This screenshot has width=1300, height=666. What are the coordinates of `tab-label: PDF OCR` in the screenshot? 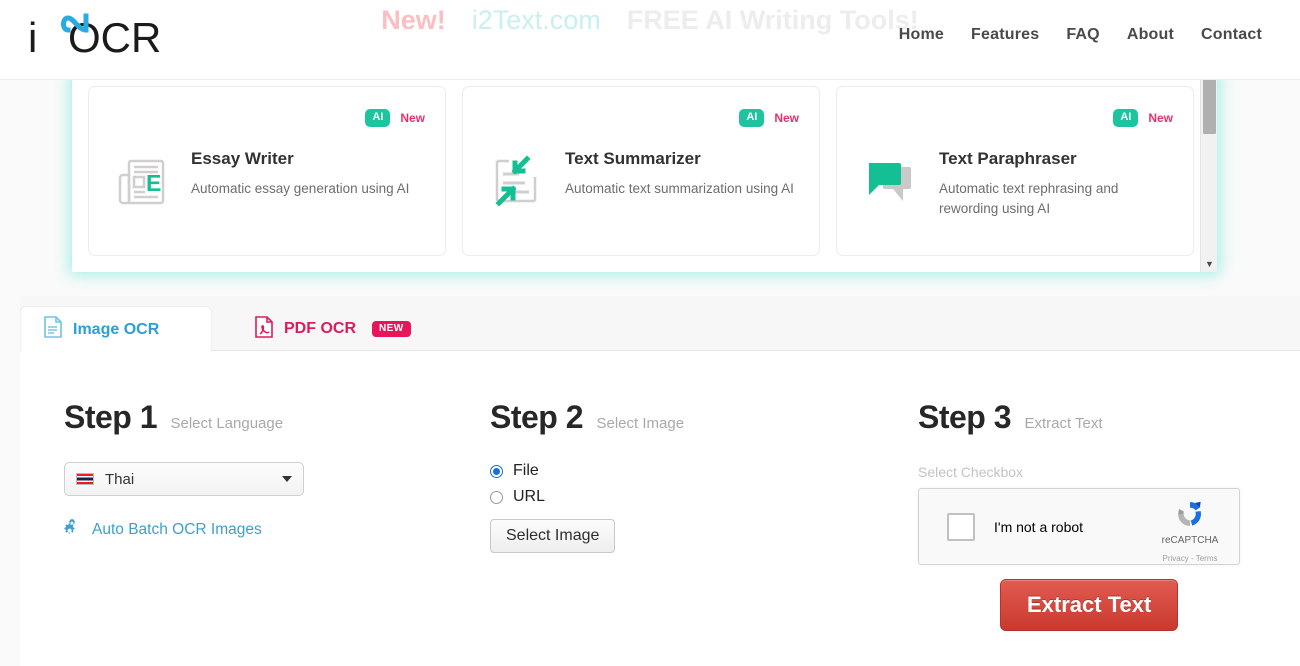 It's located at (320, 328).